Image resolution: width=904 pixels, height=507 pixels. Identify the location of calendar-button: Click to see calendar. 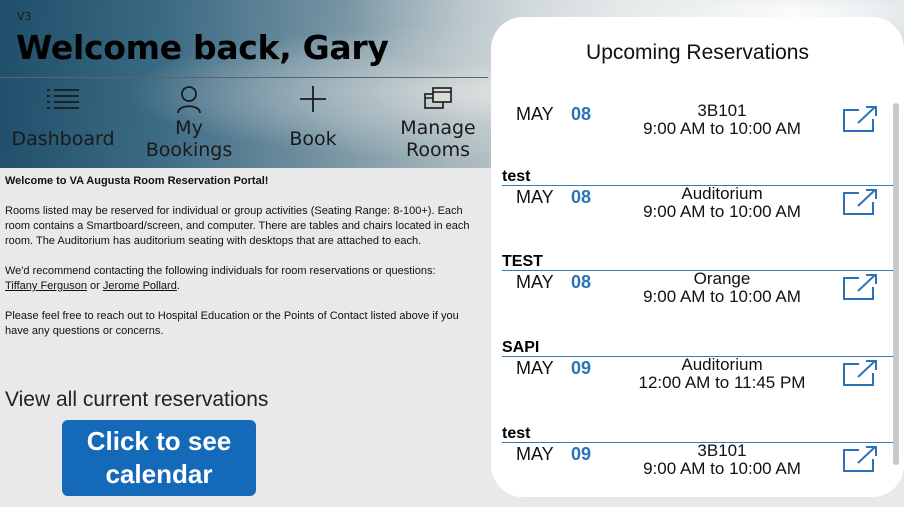
(159, 458).